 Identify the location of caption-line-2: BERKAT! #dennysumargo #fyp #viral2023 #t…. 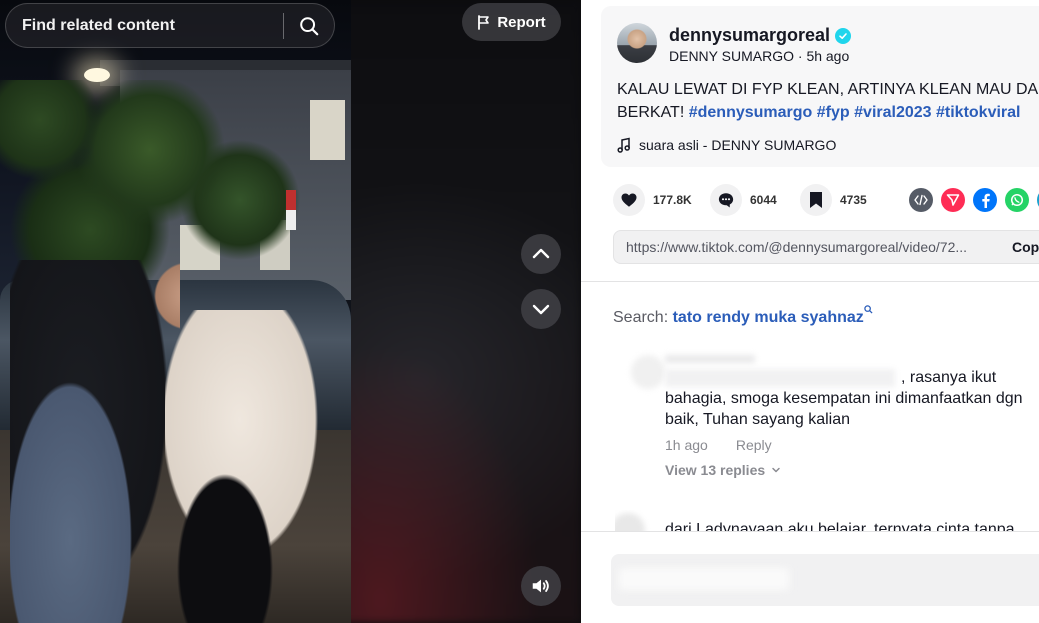
(828, 112).